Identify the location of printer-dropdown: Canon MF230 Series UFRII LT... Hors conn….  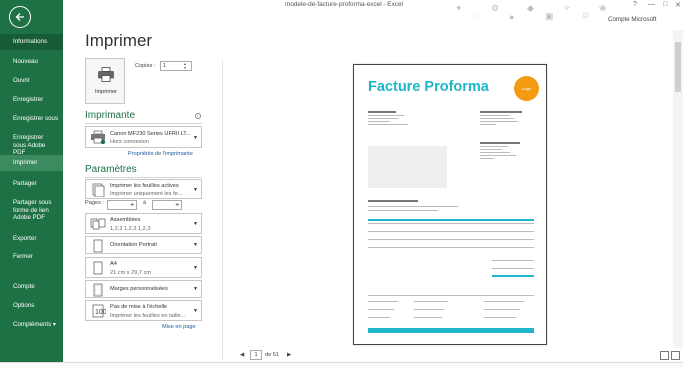
(143, 137).